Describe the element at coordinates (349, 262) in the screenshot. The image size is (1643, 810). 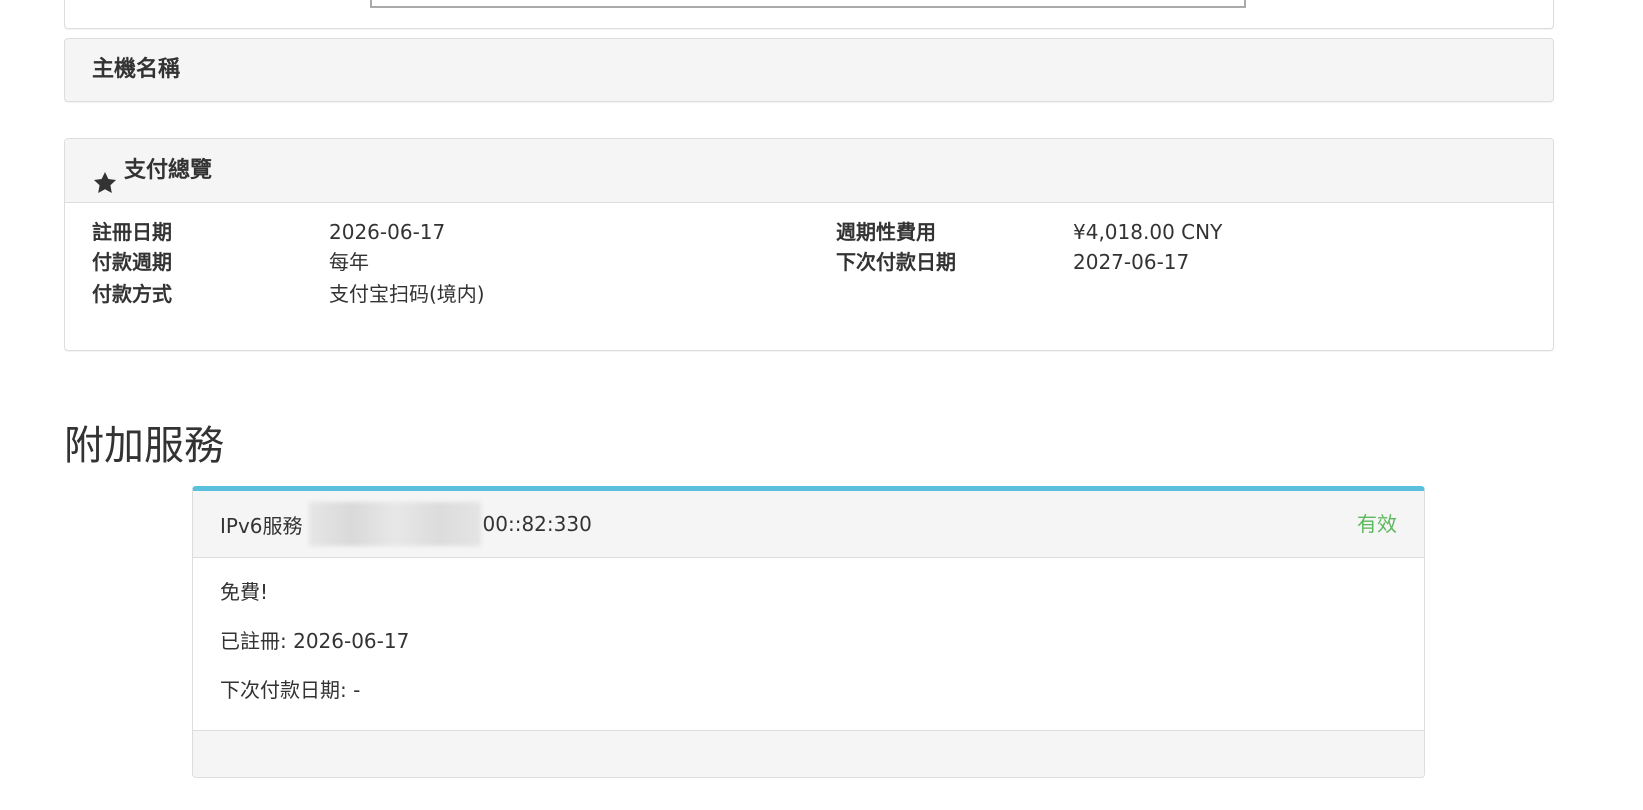
I see `billing-cycle-value: 每年` at that location.